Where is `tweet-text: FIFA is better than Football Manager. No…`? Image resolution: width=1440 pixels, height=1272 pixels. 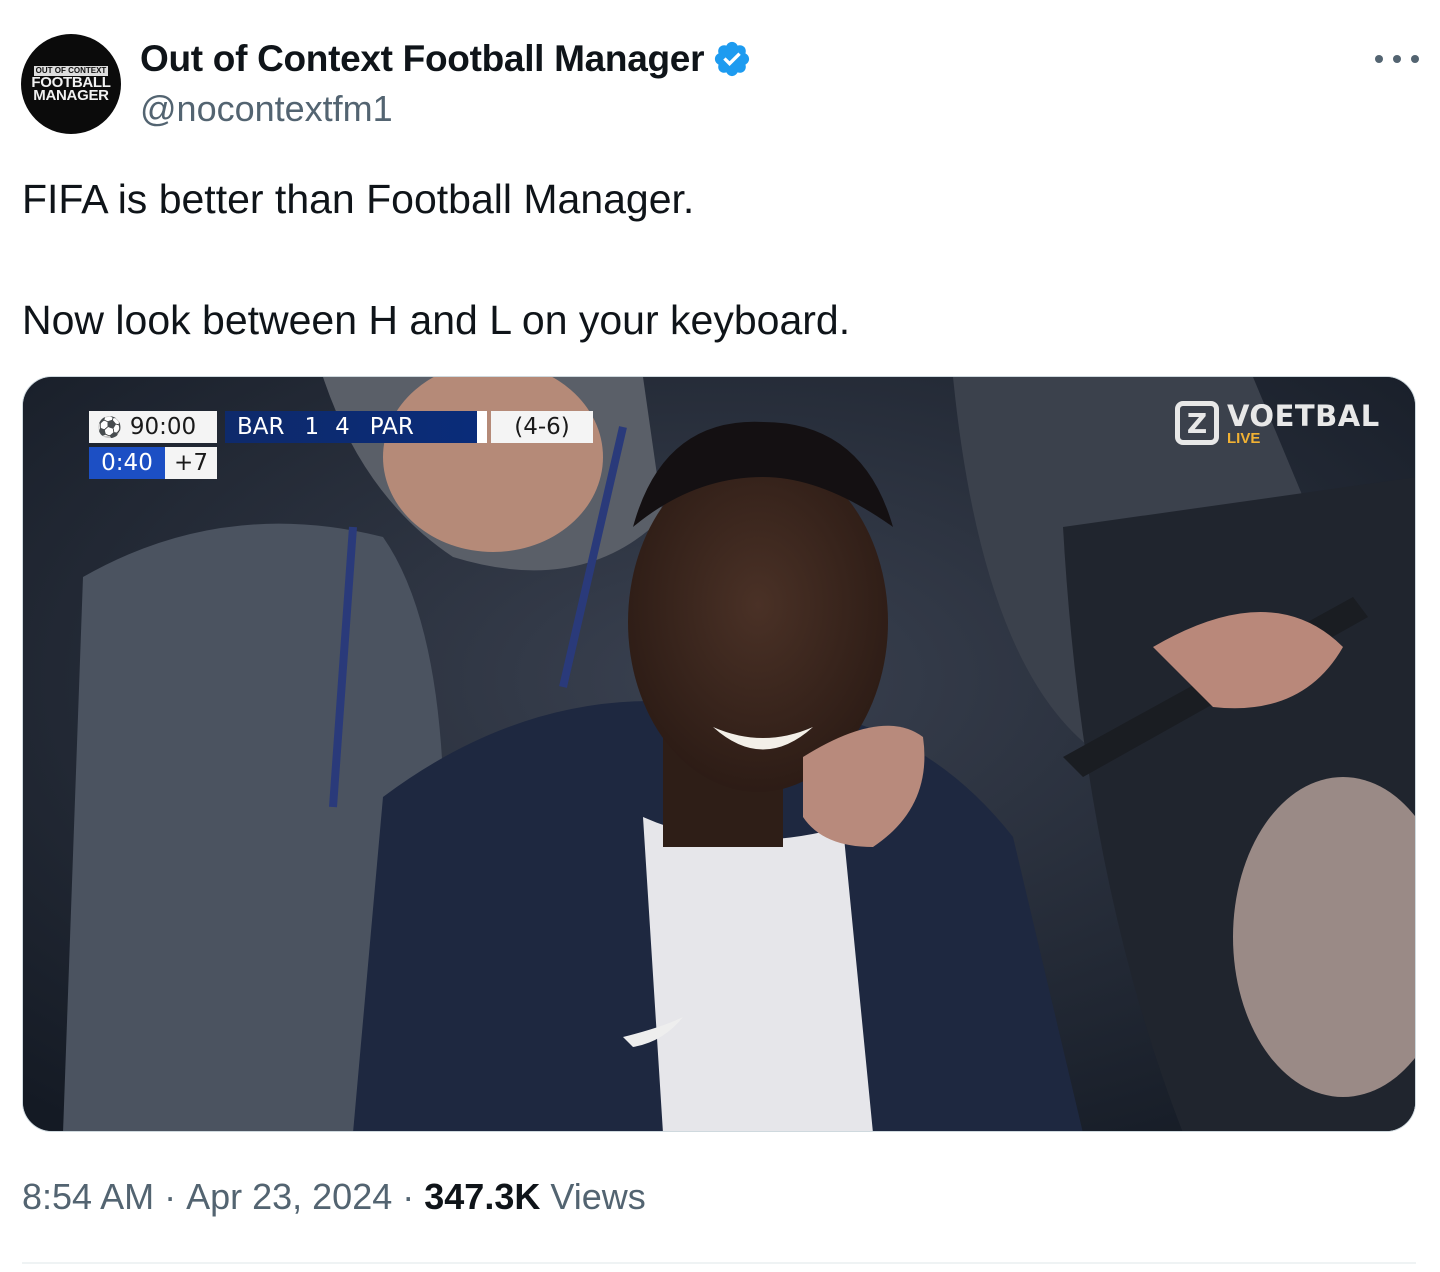 tweet-text: FIFA is better than Football Manager. No… is located at coordinates (436, 260).